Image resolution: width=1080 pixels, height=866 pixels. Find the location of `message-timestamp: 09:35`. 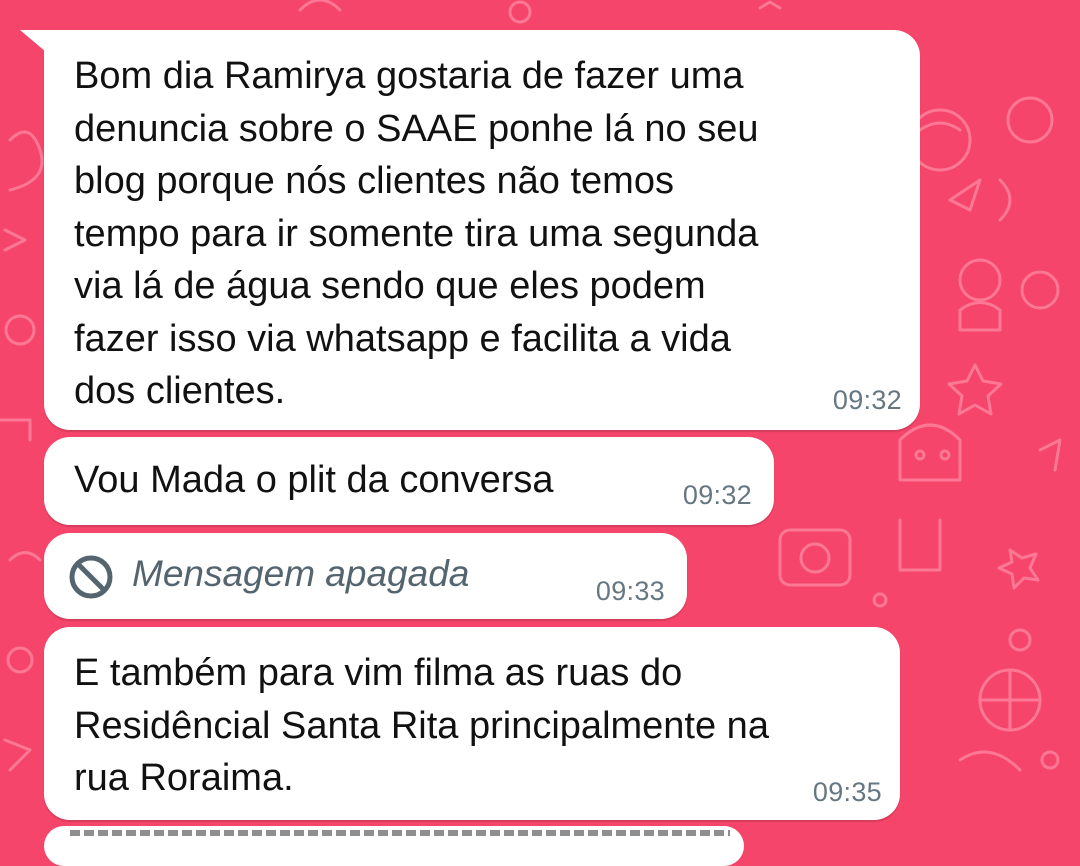

message-timestamp: 09:35 is located at coordinates (847, 792).